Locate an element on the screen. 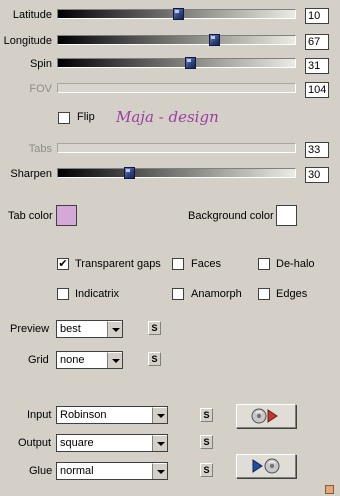 The height and width of the screenshot is (496, 340). latitude-label: Latitude is located at coordinates (32, 15).